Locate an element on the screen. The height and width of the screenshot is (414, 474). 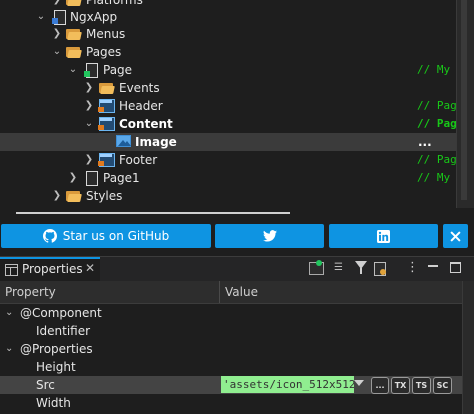
github-icon is located at coordinates (49, 236).